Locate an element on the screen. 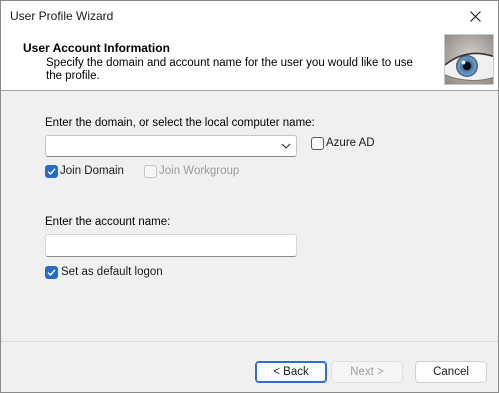 This screenshot has width=499, height=393. join-domain-checkbox is located at coordinates (51, 171).